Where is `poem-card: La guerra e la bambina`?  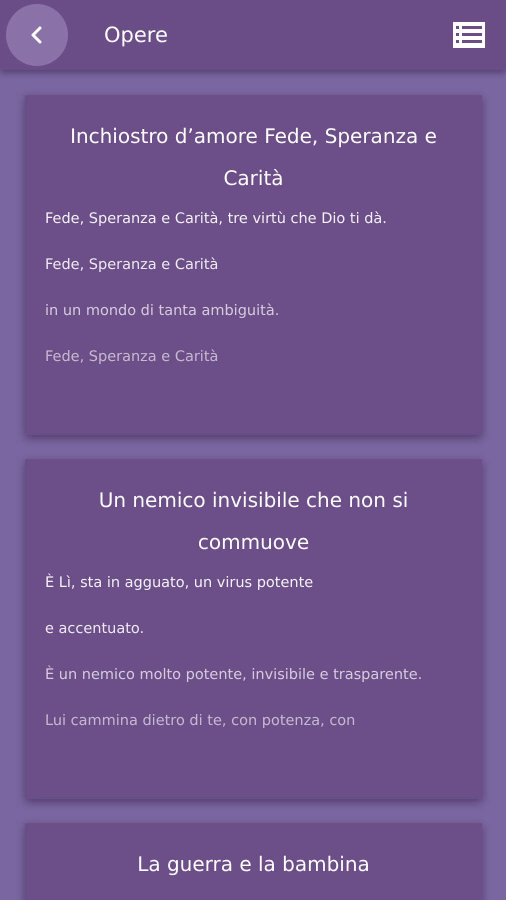
poem-card: La guerra e la bambina is located at coordinates (253, 861).